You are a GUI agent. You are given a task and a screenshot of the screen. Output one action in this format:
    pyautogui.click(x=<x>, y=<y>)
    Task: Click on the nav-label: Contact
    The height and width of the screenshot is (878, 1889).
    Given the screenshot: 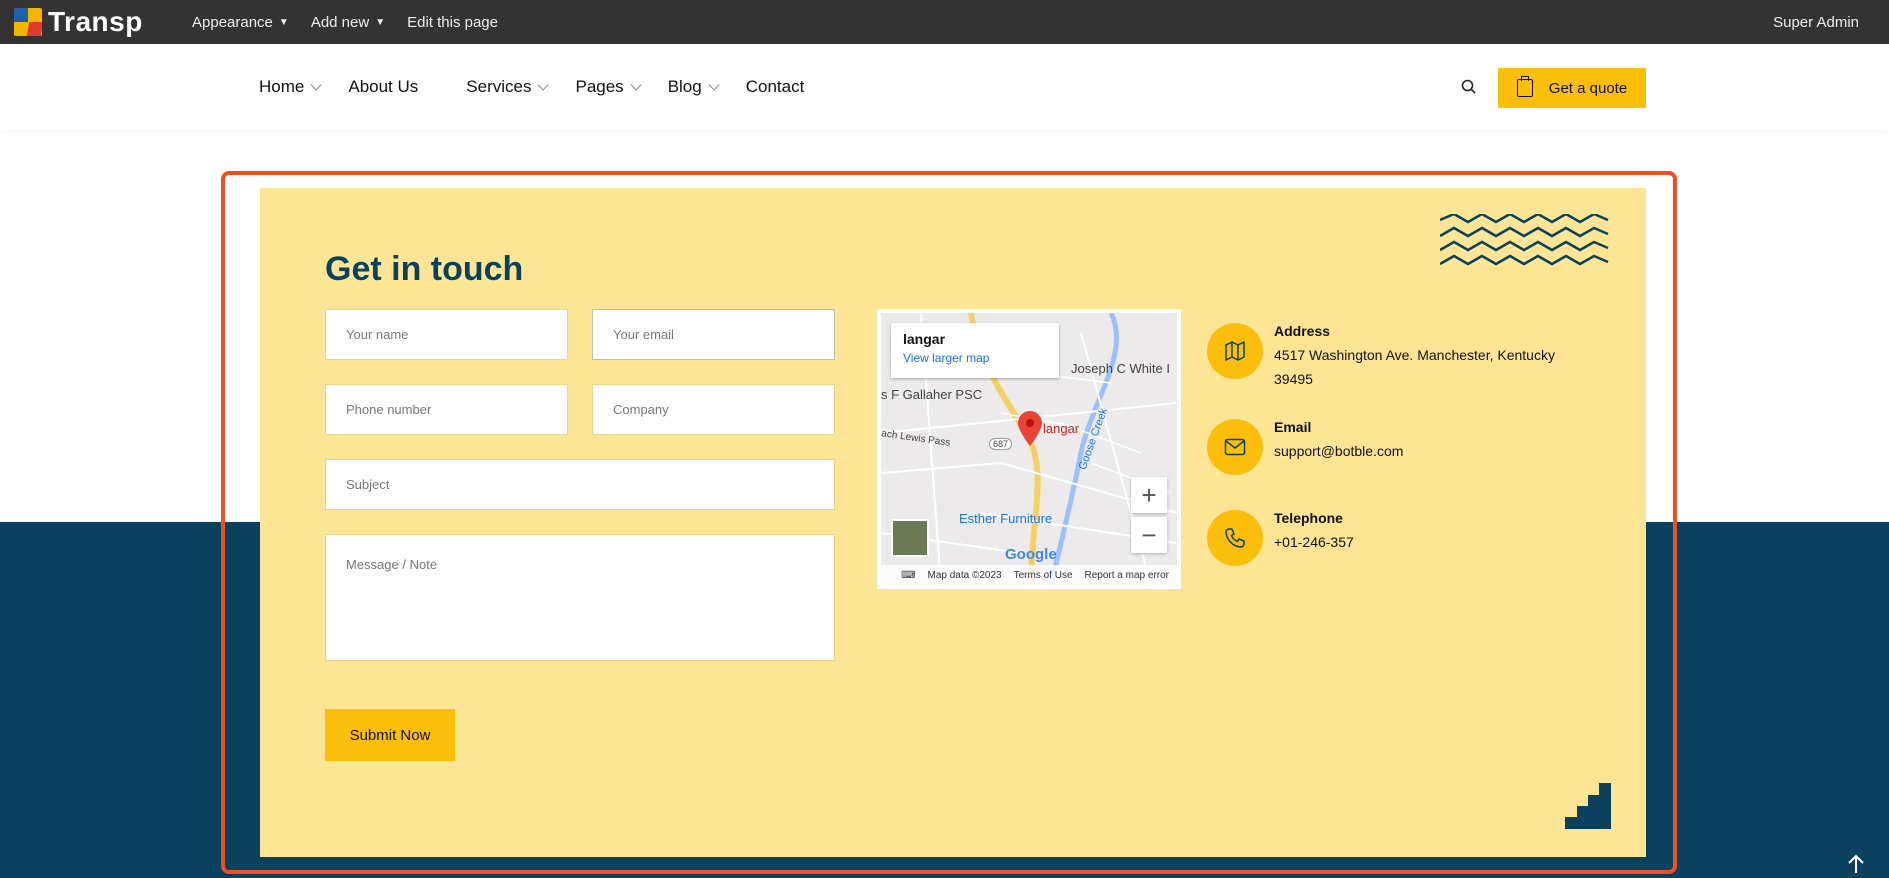 What is the action you would take?
    pyautogui.click(x=775, y=86)
    